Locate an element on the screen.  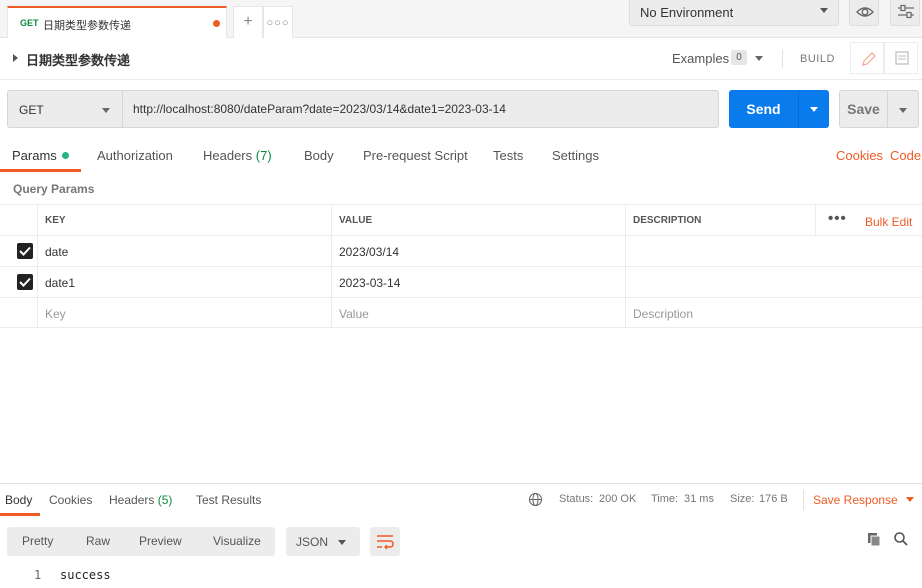
status-label: Status: is located at coordinates (576, 499).